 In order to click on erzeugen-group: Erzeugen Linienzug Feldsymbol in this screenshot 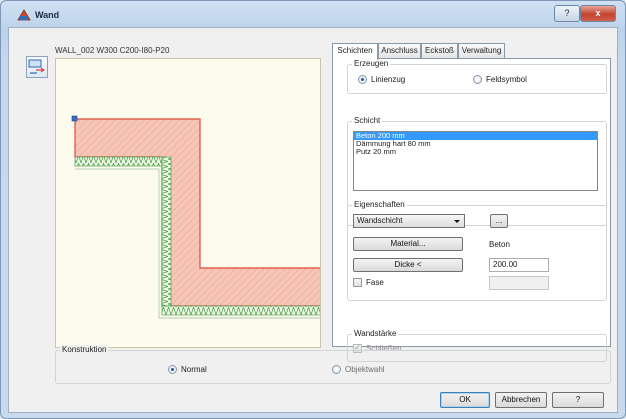, I will do `click(477, 76)`.